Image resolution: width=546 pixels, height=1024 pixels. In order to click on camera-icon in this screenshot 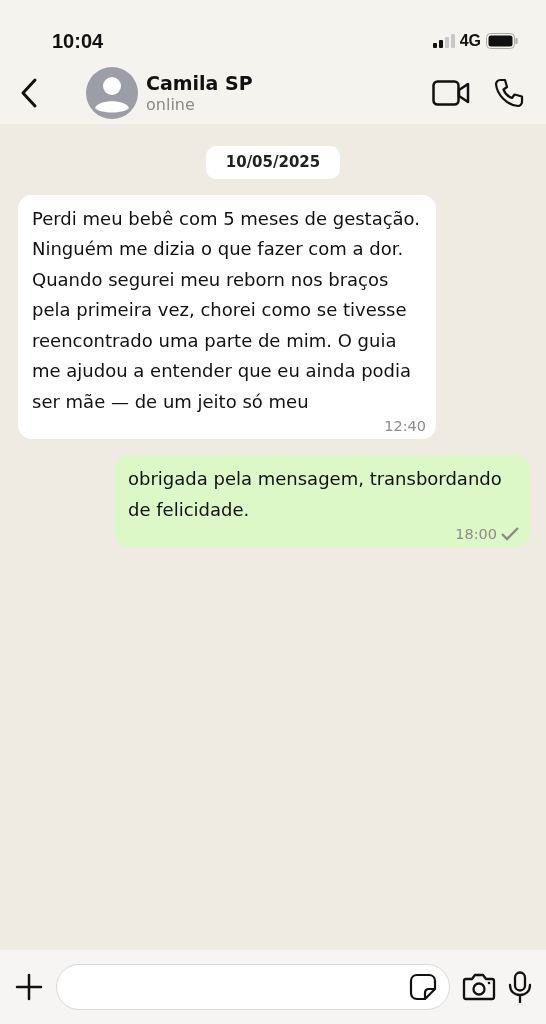, I will do `click(479, 987)`.